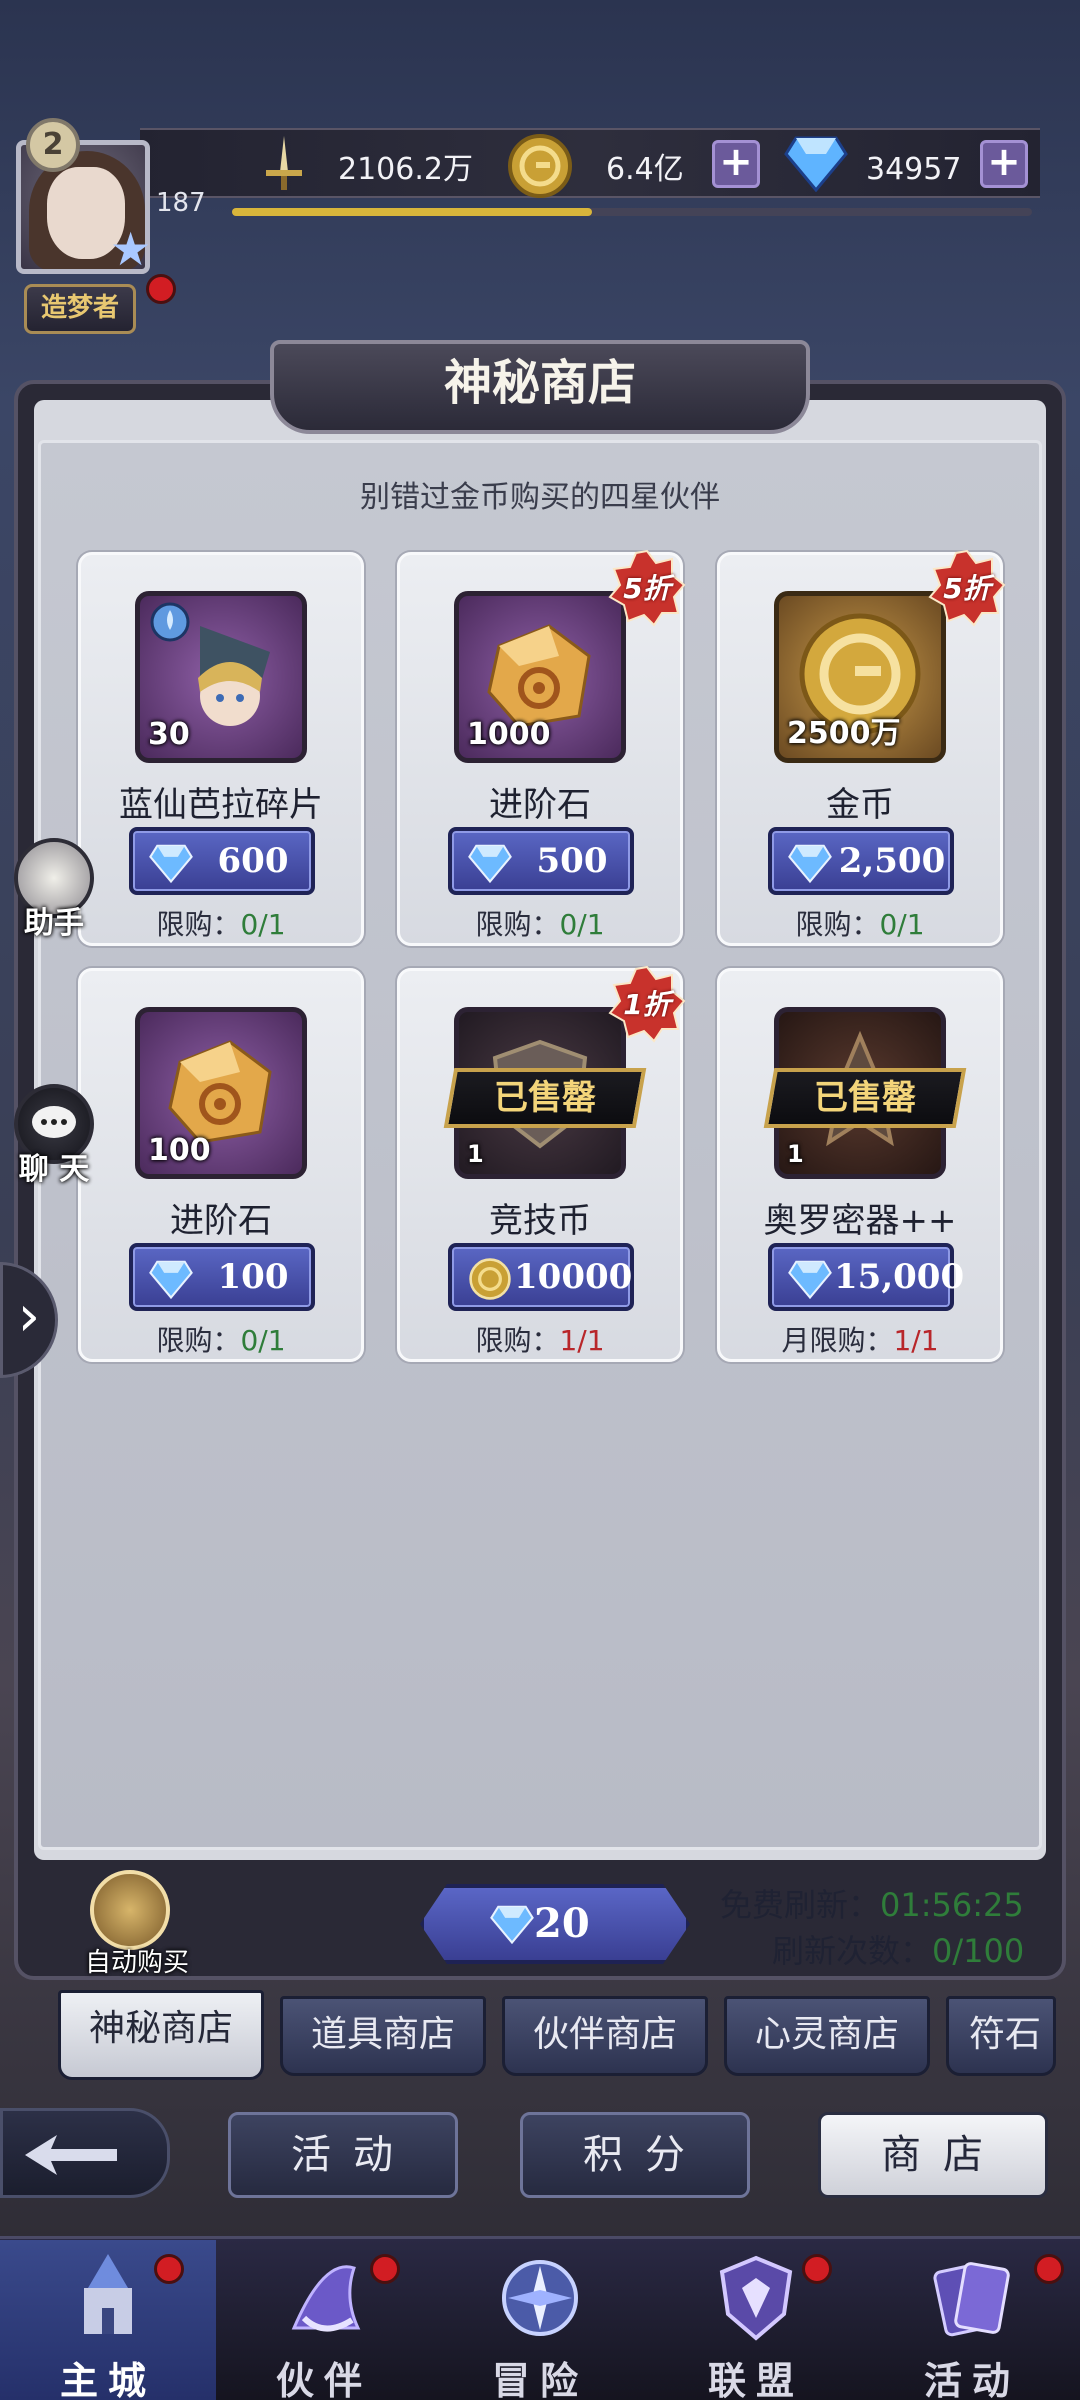  Describe the element at coordinates (647, 1004) in the screenshot. I see `discount-label: 1折` at that location.